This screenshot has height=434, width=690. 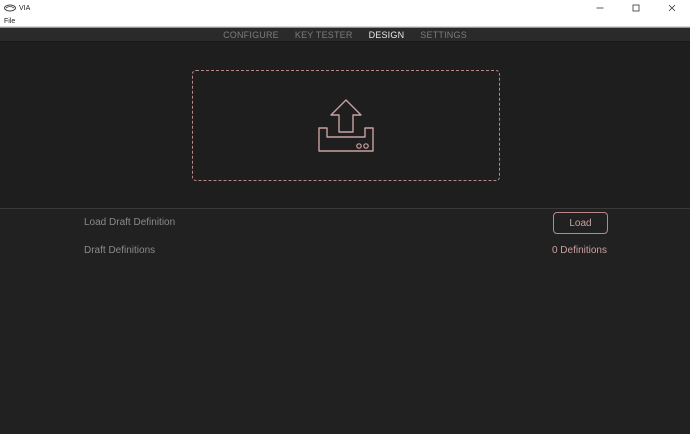 What do you see at coordinates (387, 35) in the screenshot?
I see `tab-design: DESIGN` at bounding box center [387, 35].